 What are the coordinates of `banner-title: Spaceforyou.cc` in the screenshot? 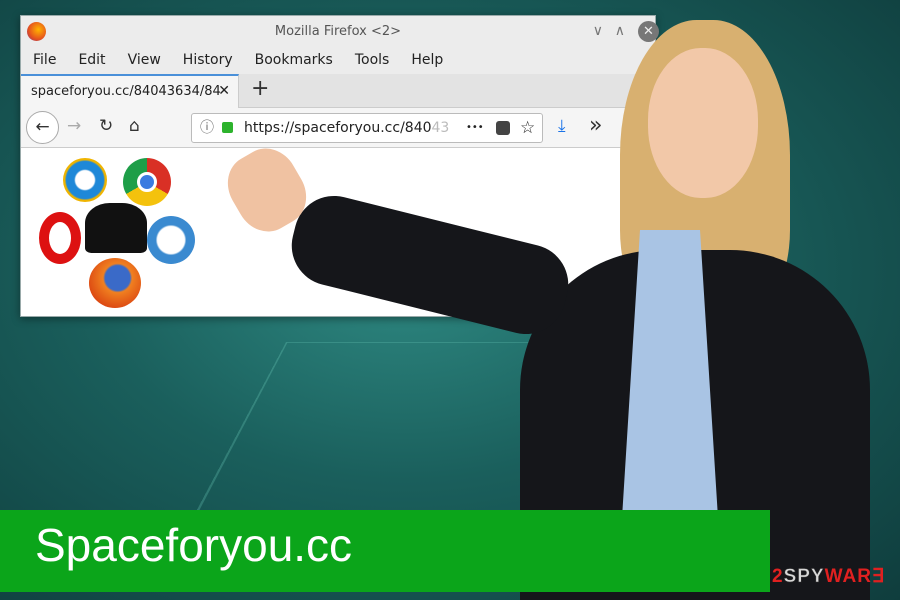 It's located at (194, 545).